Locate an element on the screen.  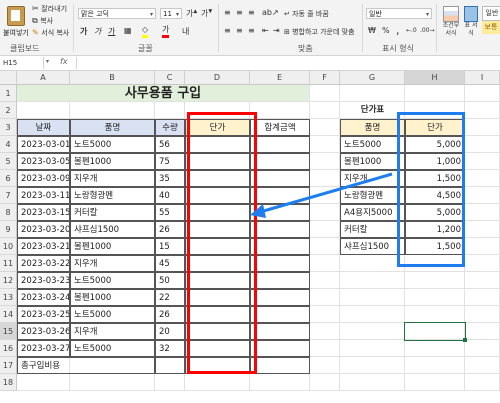
align-left-icon: ≡ is located at coordinates (227, 30).